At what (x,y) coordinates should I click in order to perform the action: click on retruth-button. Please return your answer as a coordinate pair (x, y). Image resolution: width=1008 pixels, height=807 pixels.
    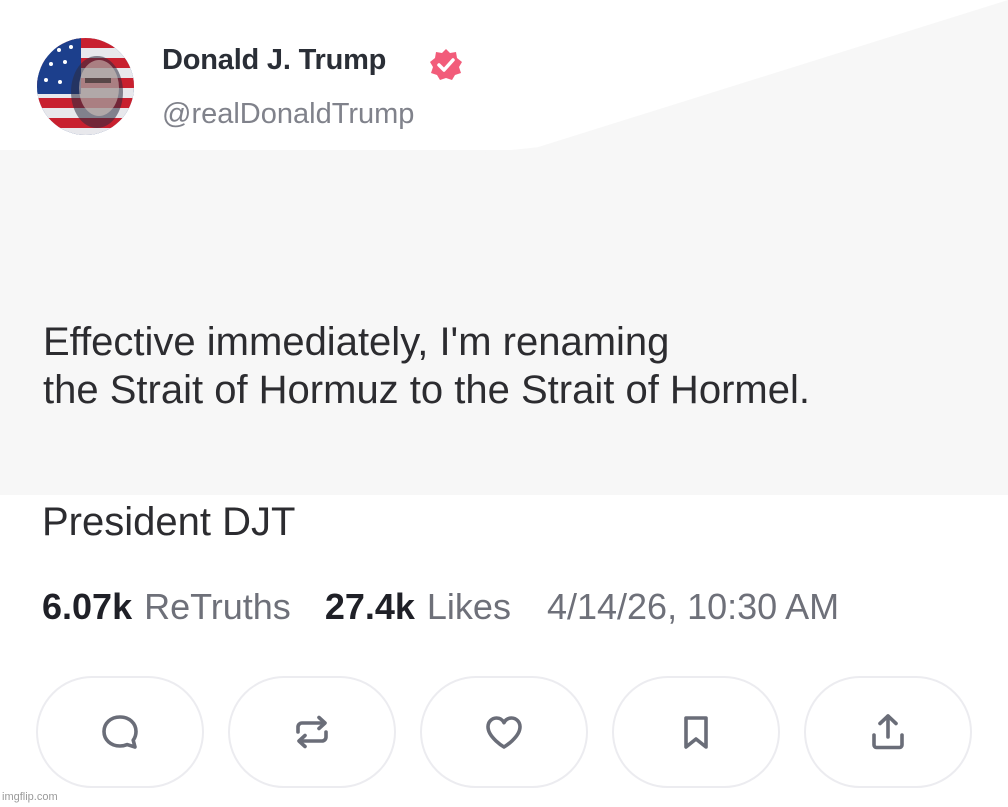
    Looking at the image, I should click on (312, 732).